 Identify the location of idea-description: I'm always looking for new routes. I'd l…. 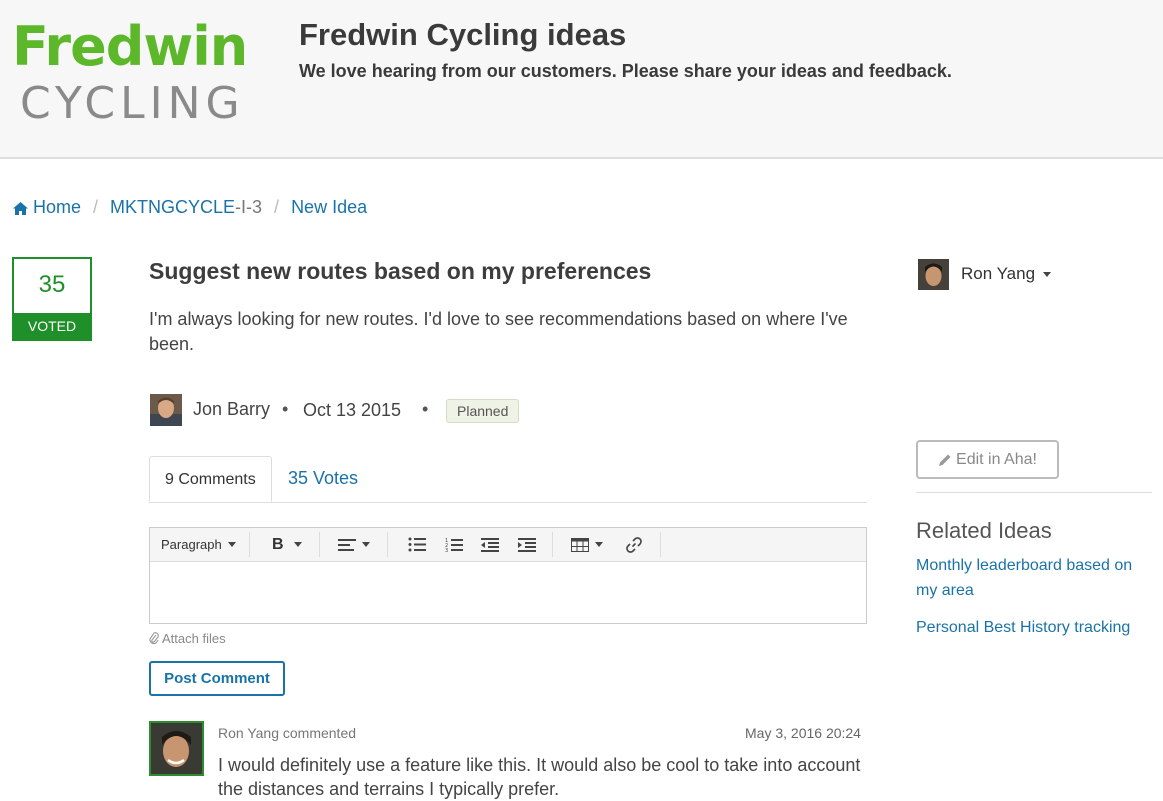
(498, 331).